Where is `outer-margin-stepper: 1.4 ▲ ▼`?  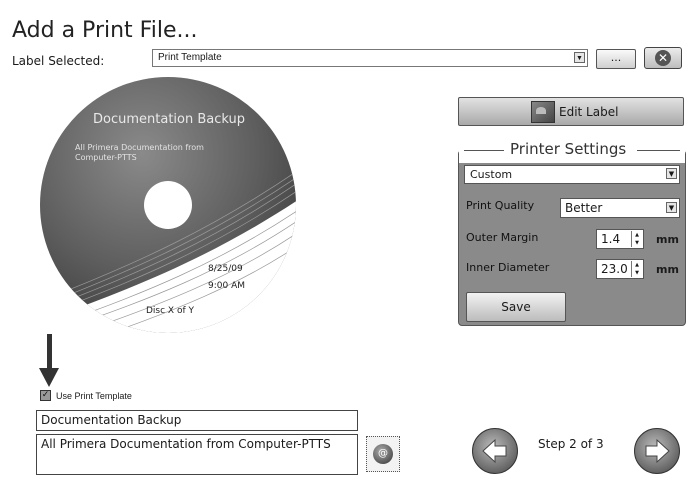 outer-margin-stepper: 1.4 ▲ ▼ is located at coordinates (620, 239).